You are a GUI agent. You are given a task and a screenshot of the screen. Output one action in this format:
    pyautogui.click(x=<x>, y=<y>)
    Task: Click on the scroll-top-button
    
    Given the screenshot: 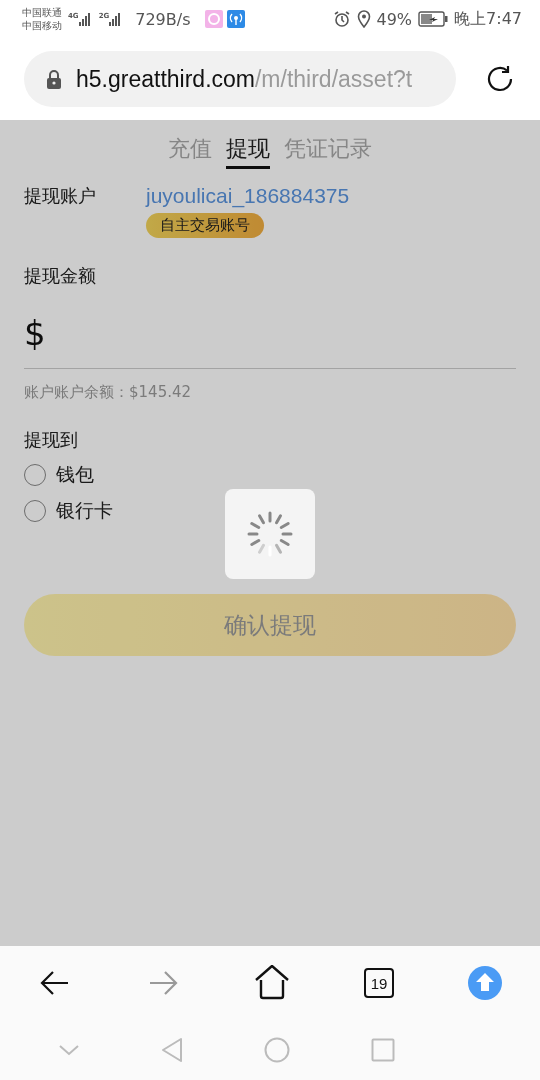 What is the action you would take?
    pyautogui.click(x=485, y=983)
    